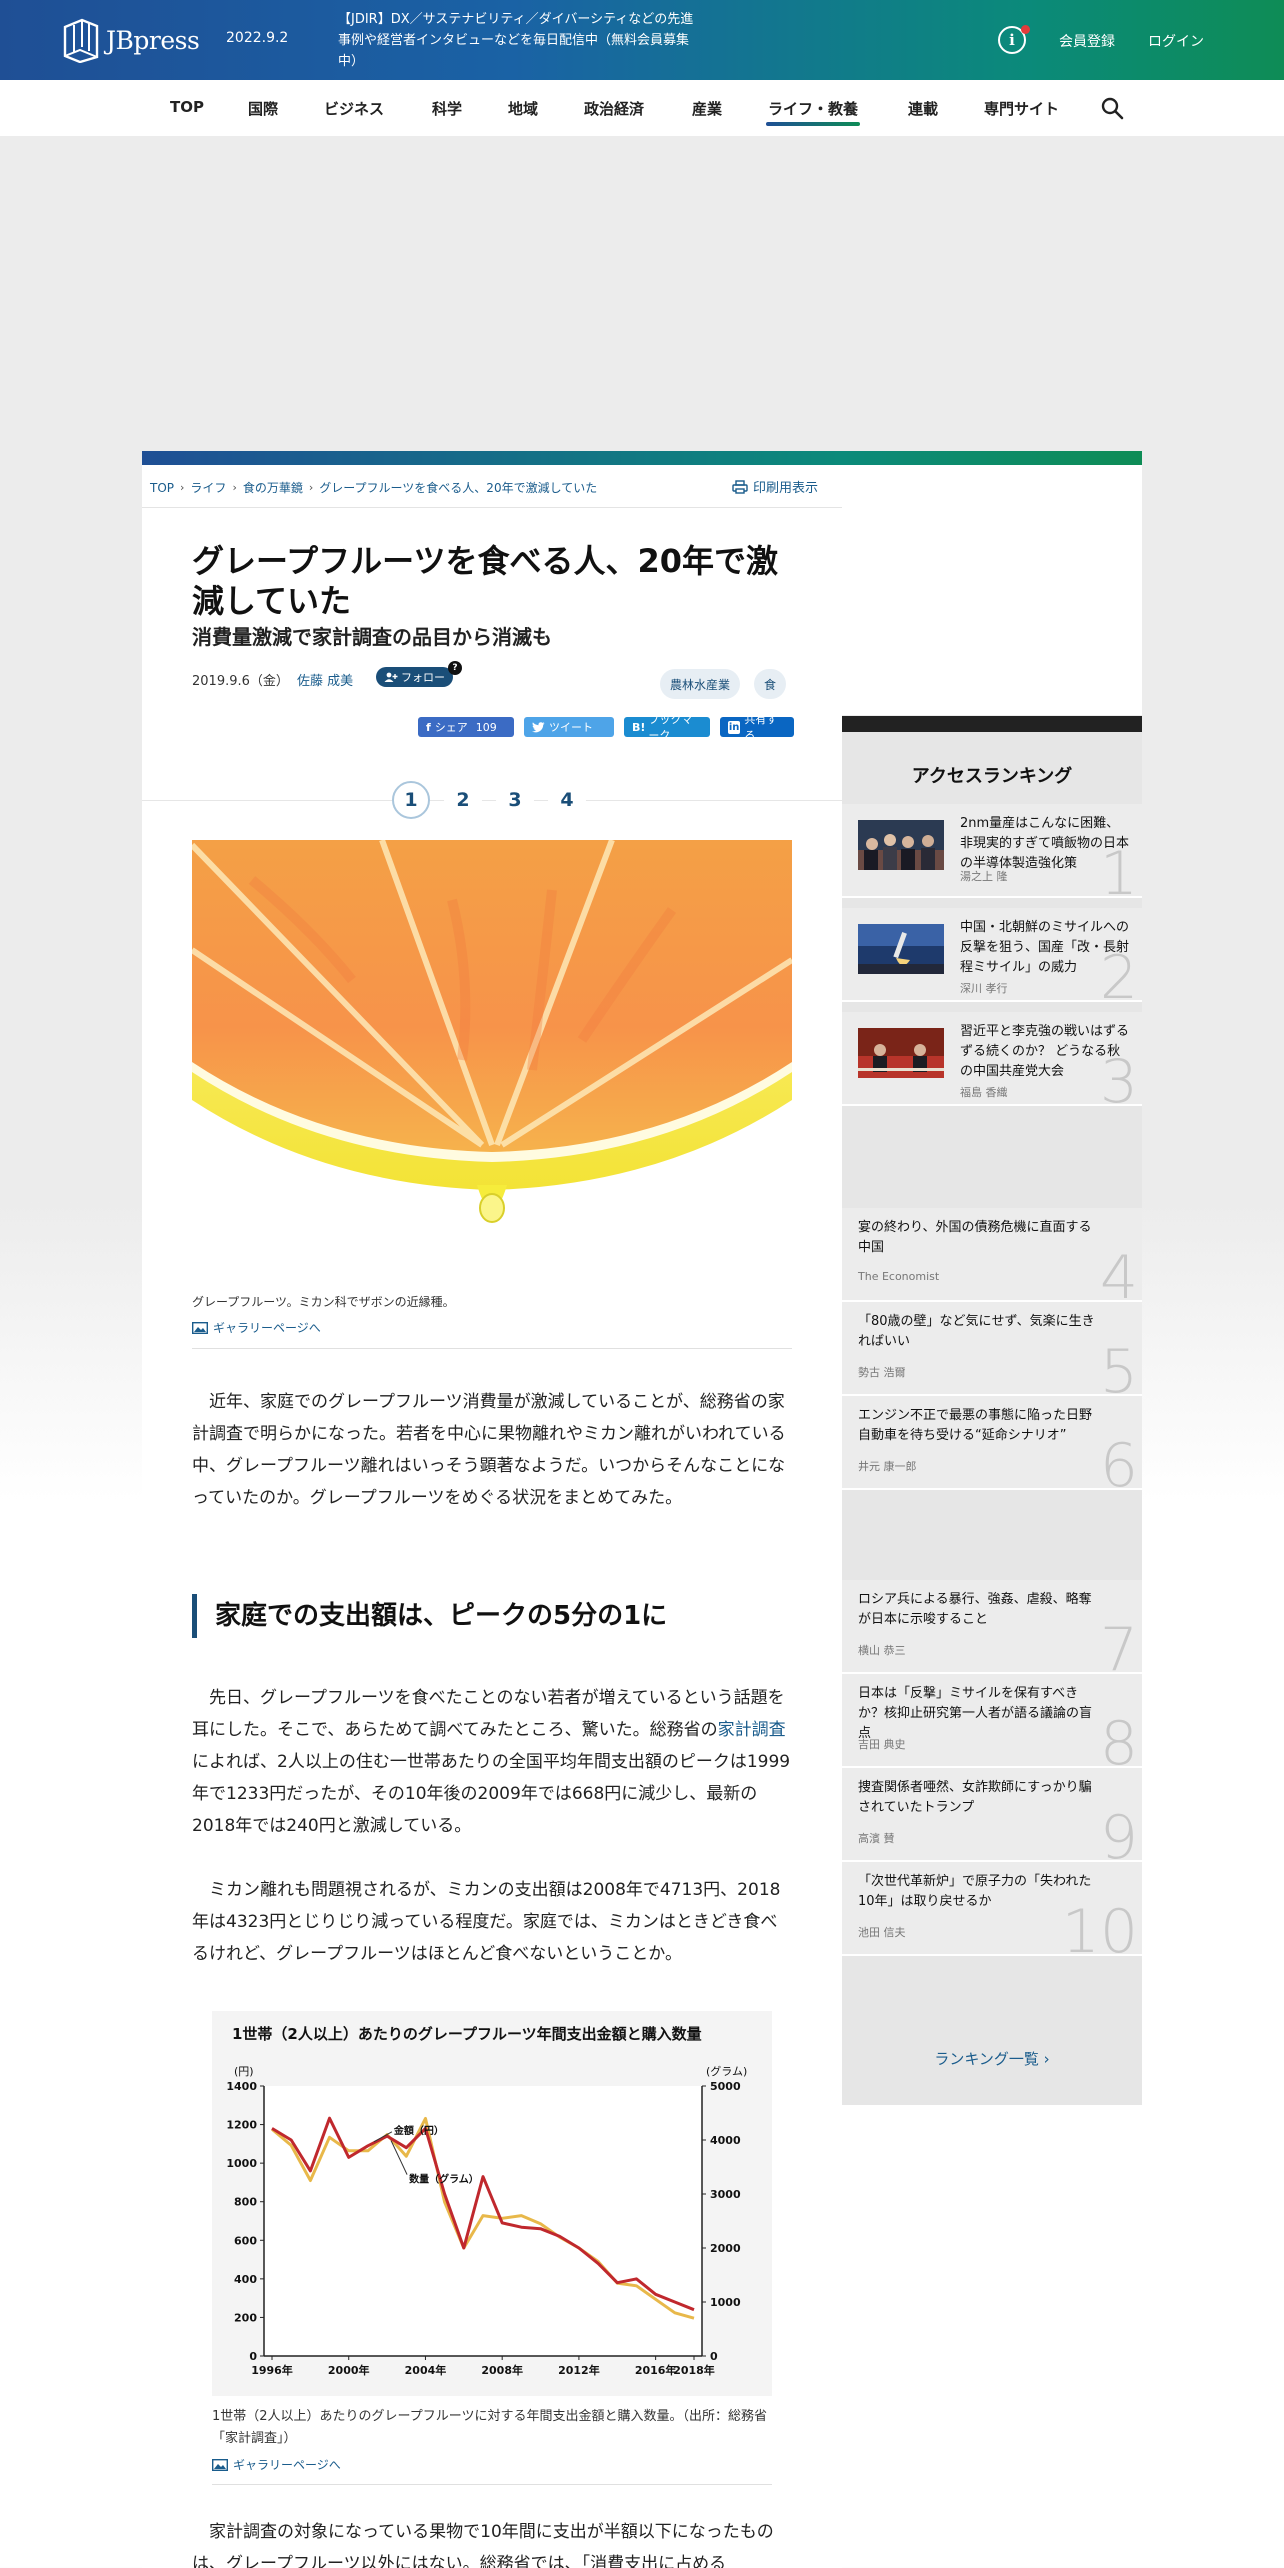  I want to click on ranking-title-5: 「80歳の壁」など気にせず、気楽に生きればいい, so click(976, 1331).